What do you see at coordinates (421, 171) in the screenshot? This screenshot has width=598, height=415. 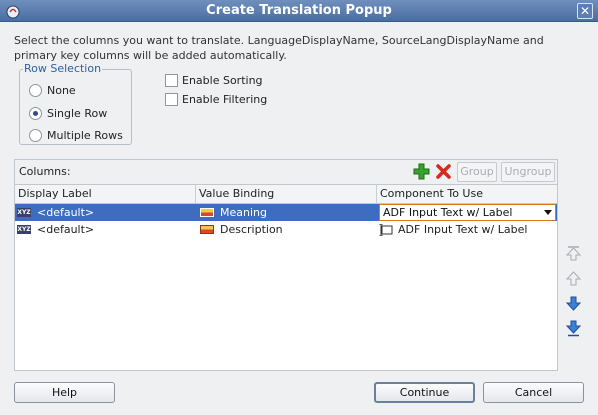 I see `add-icon` at bounding box center [421, 171].